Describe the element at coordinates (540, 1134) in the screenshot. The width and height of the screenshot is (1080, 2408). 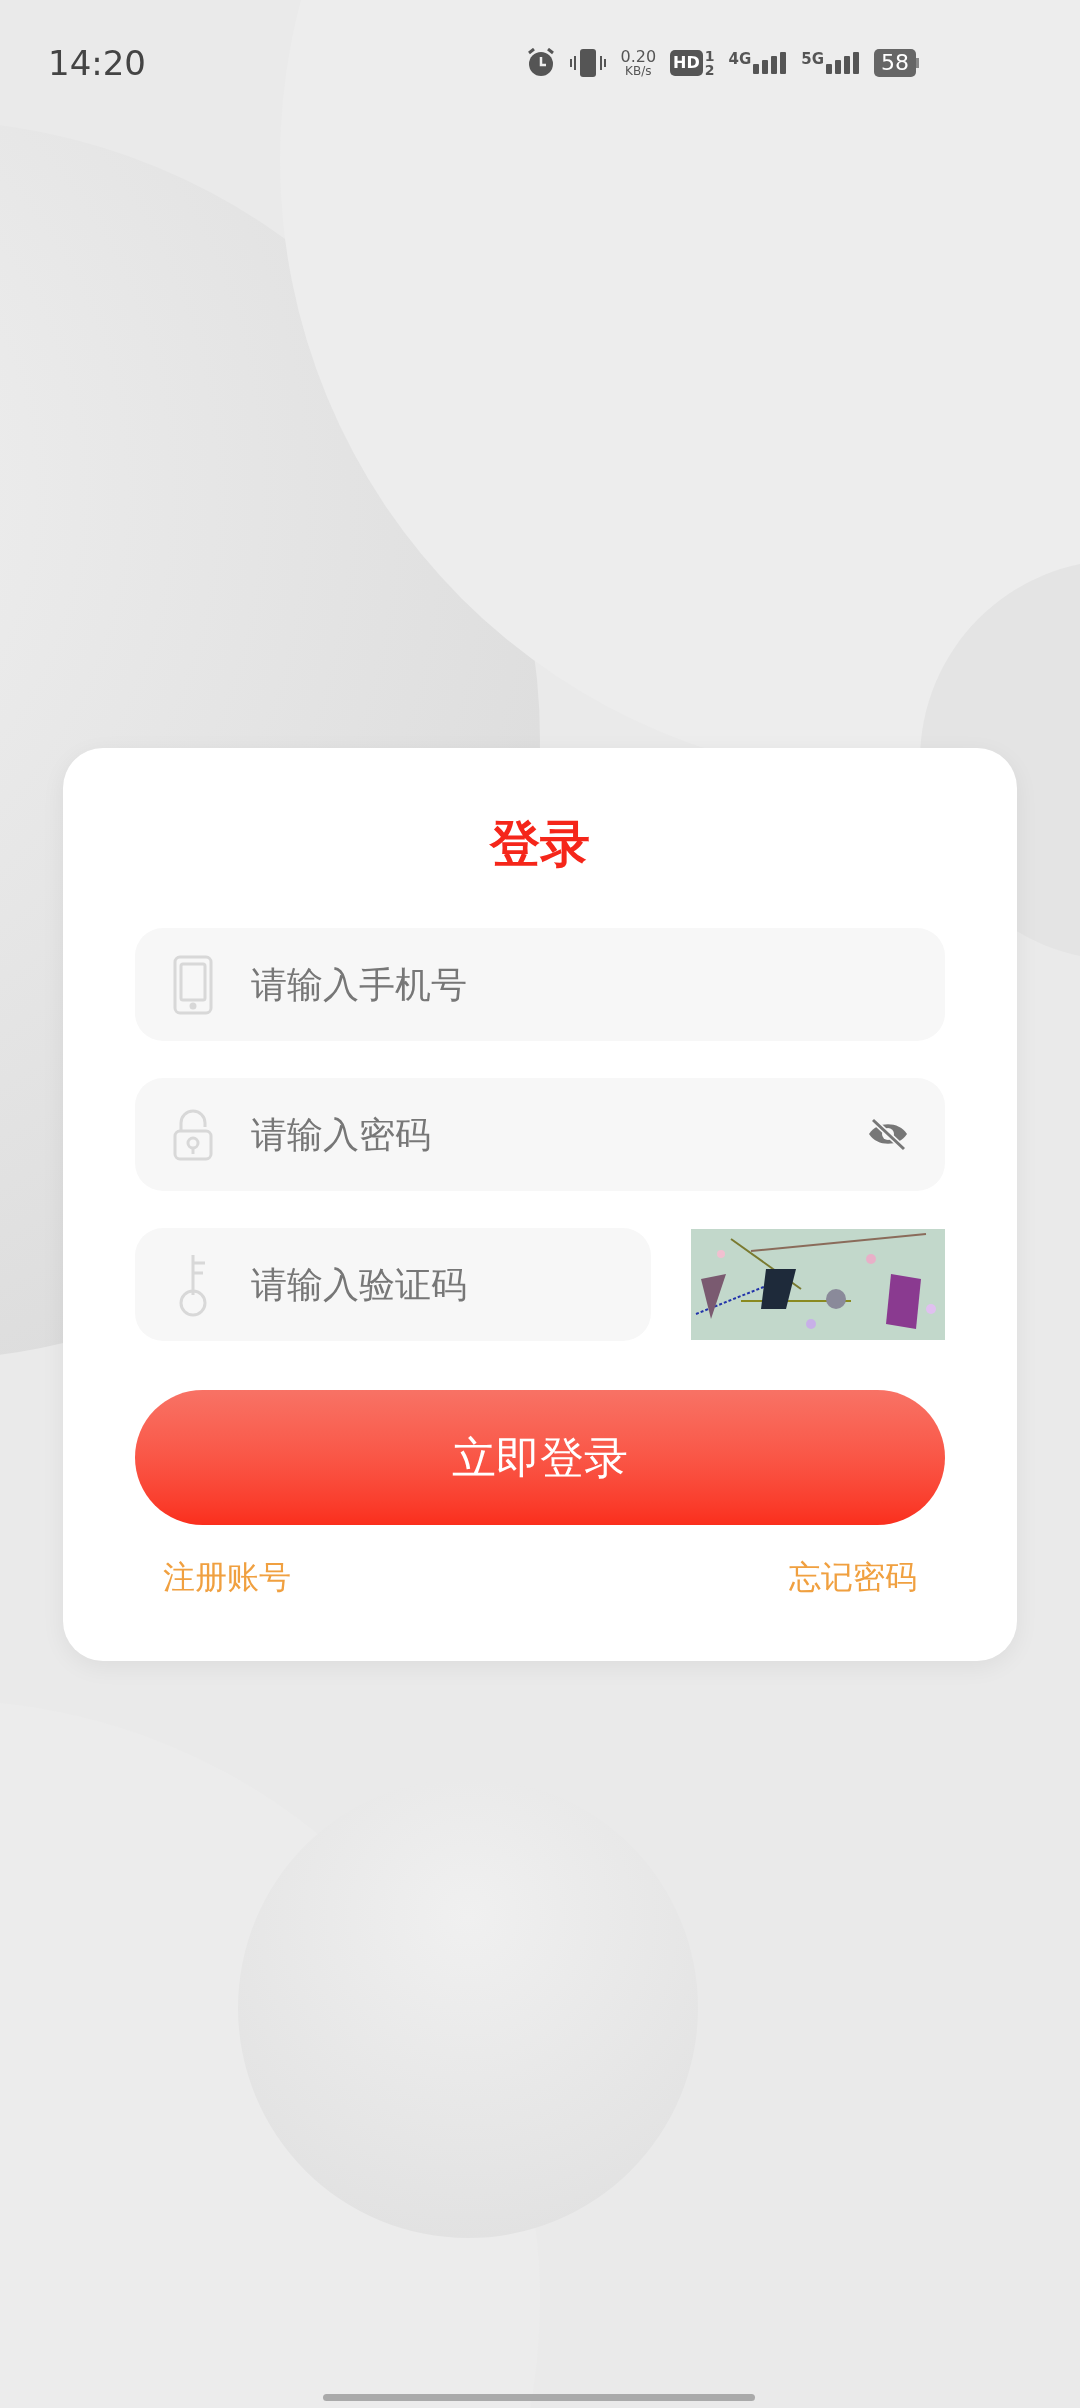
I see `input-field: 请输入密码` at that location.